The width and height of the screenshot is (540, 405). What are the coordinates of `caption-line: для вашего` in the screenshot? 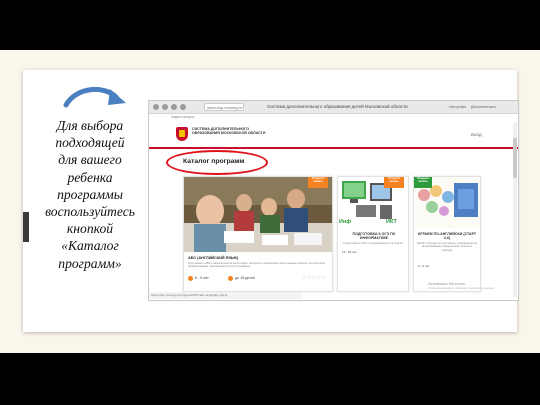 It's located at (90, 160).